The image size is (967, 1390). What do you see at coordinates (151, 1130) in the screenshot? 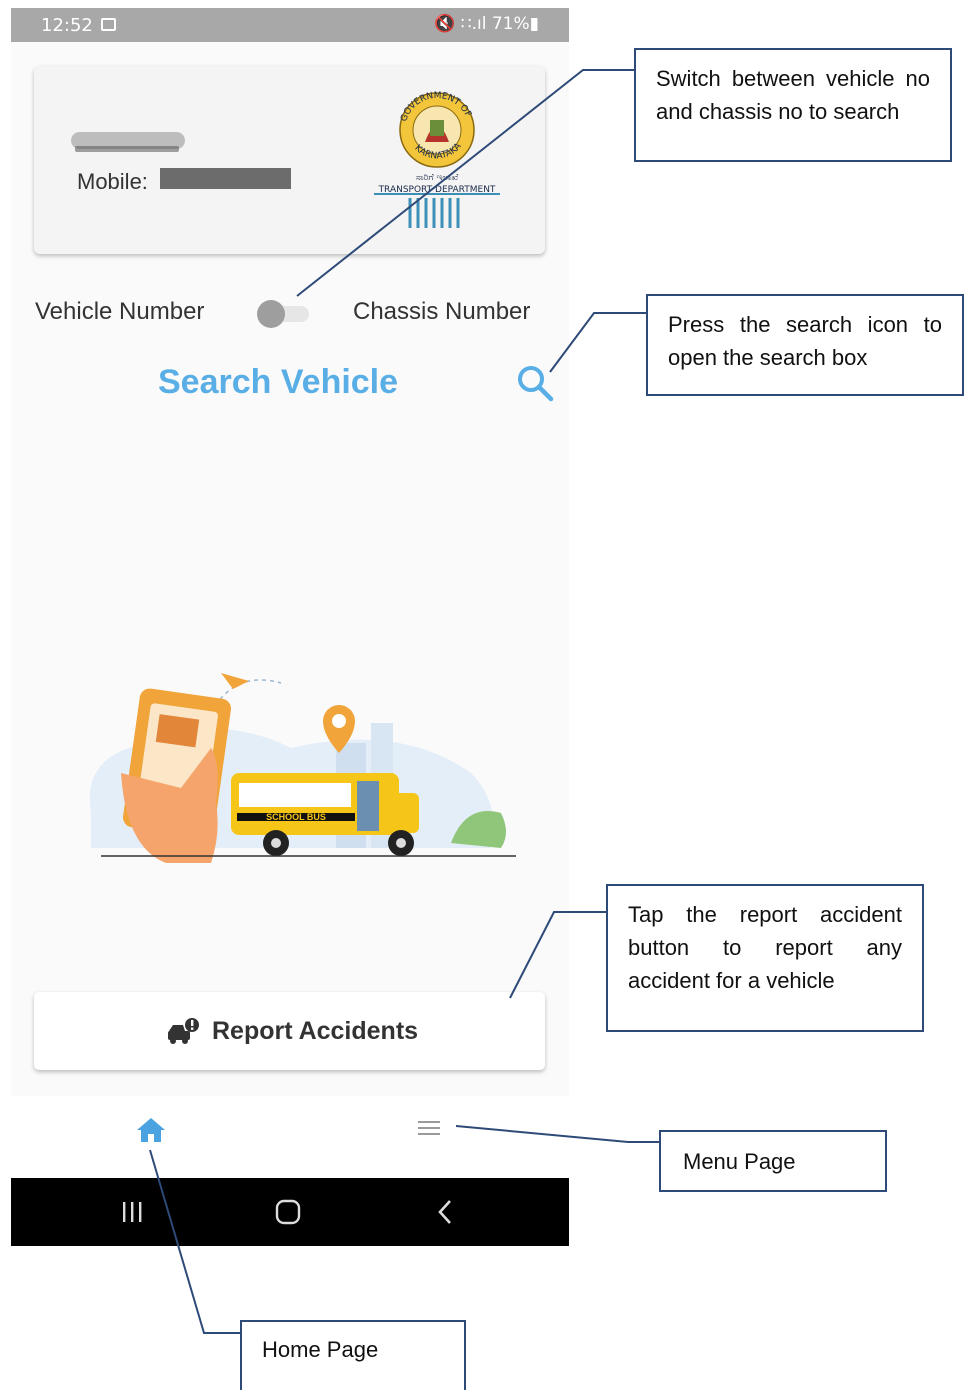
I see `home-icon` at bounding box center [151, 1130].